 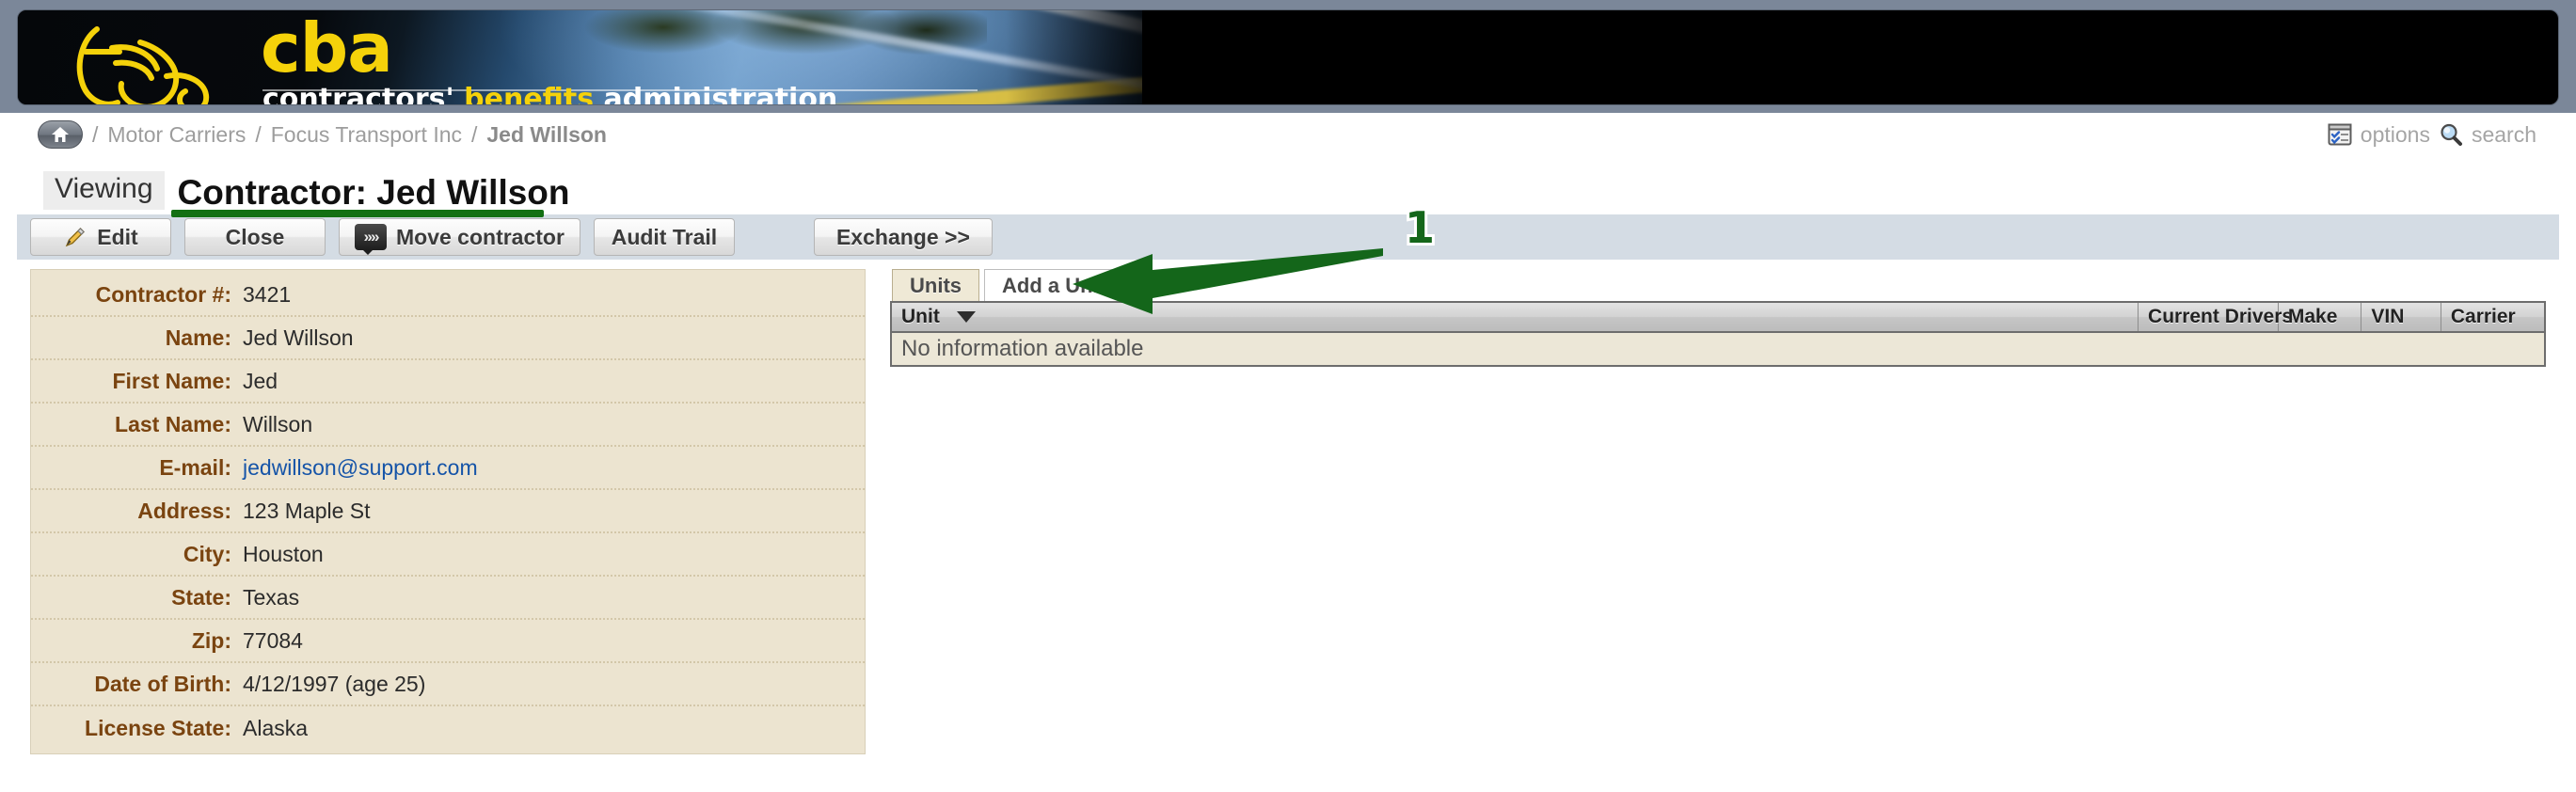 What do you see at coordinates (2216, 317) in the screenshot?
I see `column-header-current-drivers: Current Drivers` at bounding box center [2216, 317].